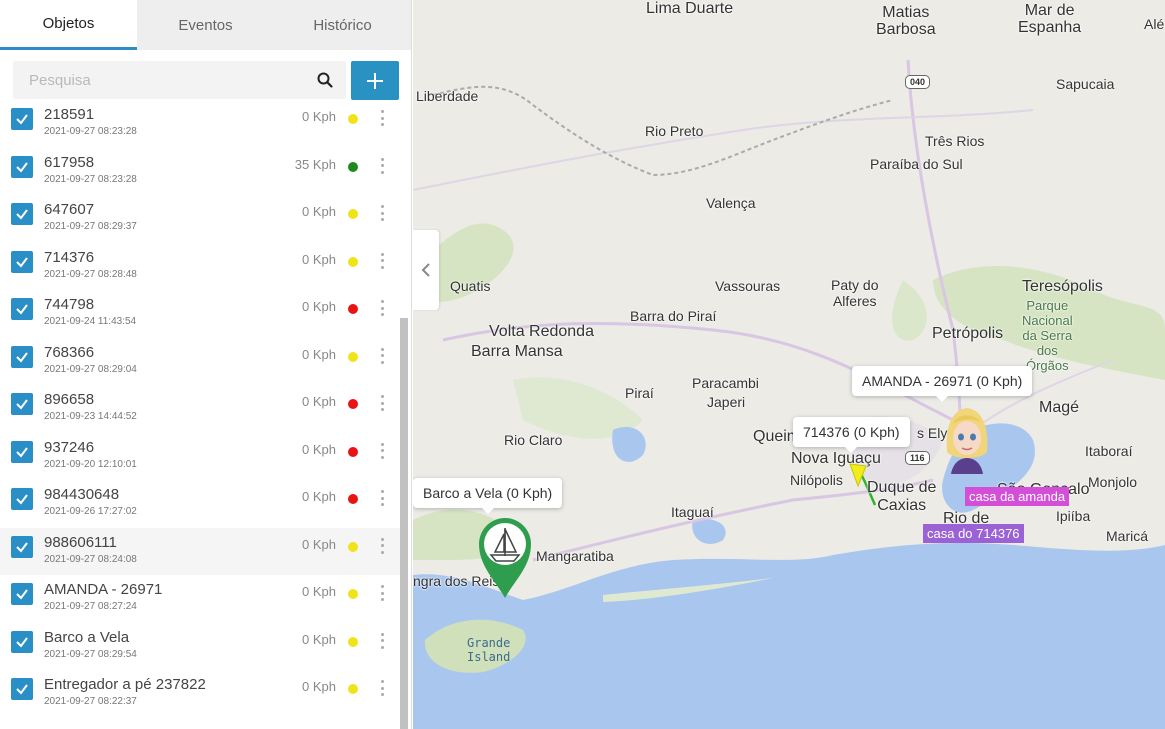 The width and height of the screenshot is (1165, 729). Describe the element at coordinates (200, 551) in the screenshot. I see `object-row: 988606111 2021-09-27 08:24:08 0 Kph` at that location.